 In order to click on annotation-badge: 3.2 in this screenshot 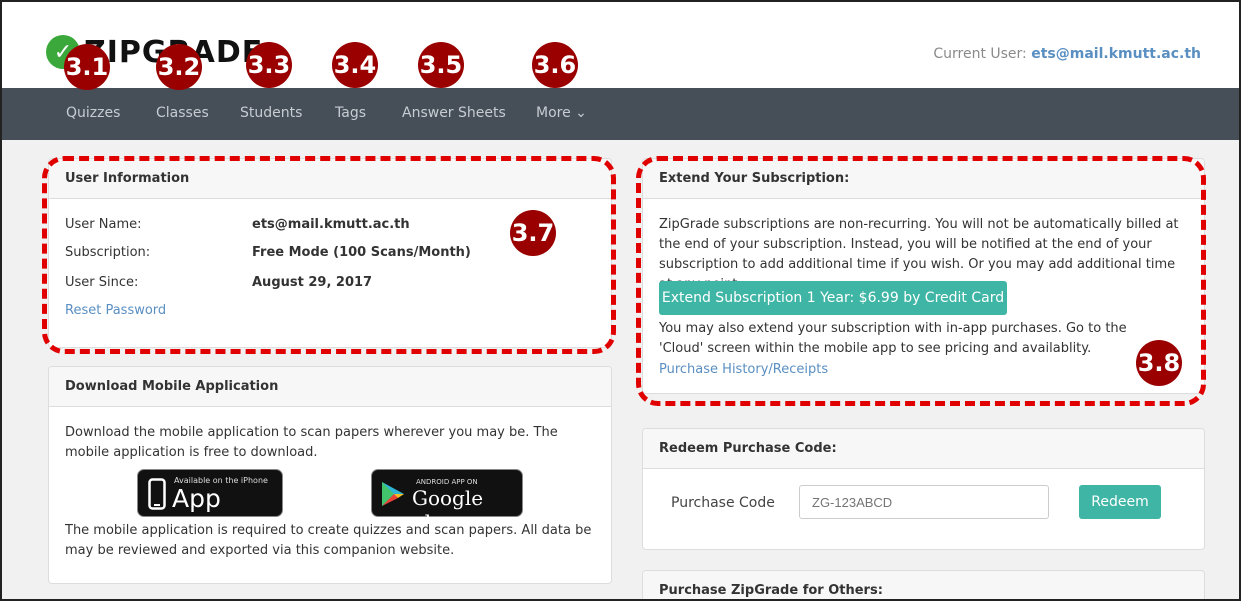, I will do `click(179, 67)`.